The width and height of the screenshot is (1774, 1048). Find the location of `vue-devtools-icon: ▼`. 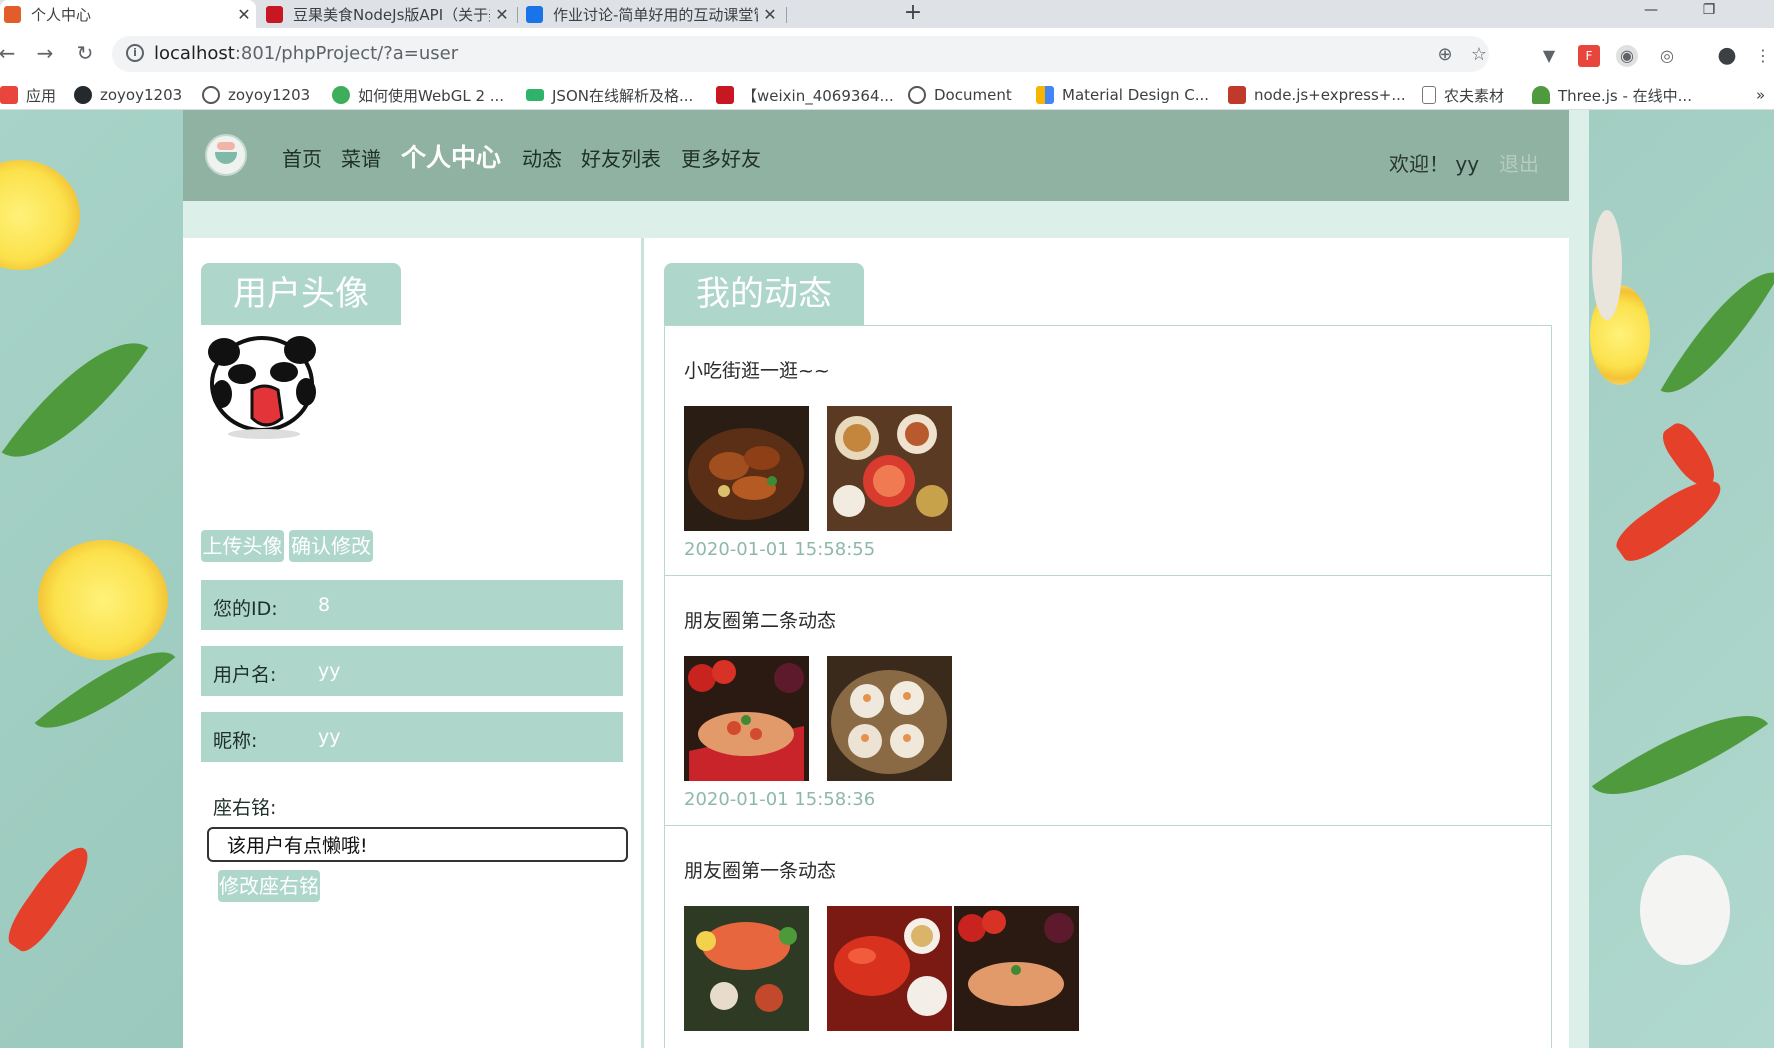

vue-devtools-icon: ▼ is located at coordinates (1549, 56).